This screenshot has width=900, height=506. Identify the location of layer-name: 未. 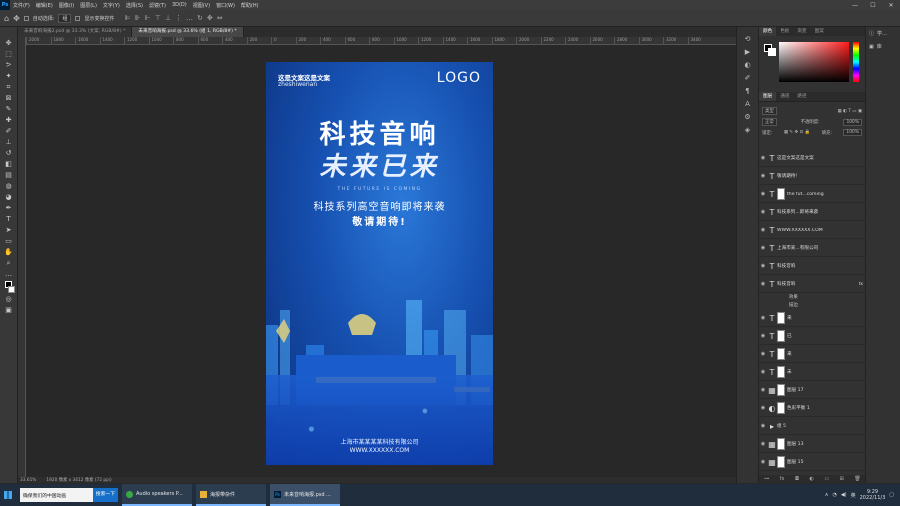
(789, 372).